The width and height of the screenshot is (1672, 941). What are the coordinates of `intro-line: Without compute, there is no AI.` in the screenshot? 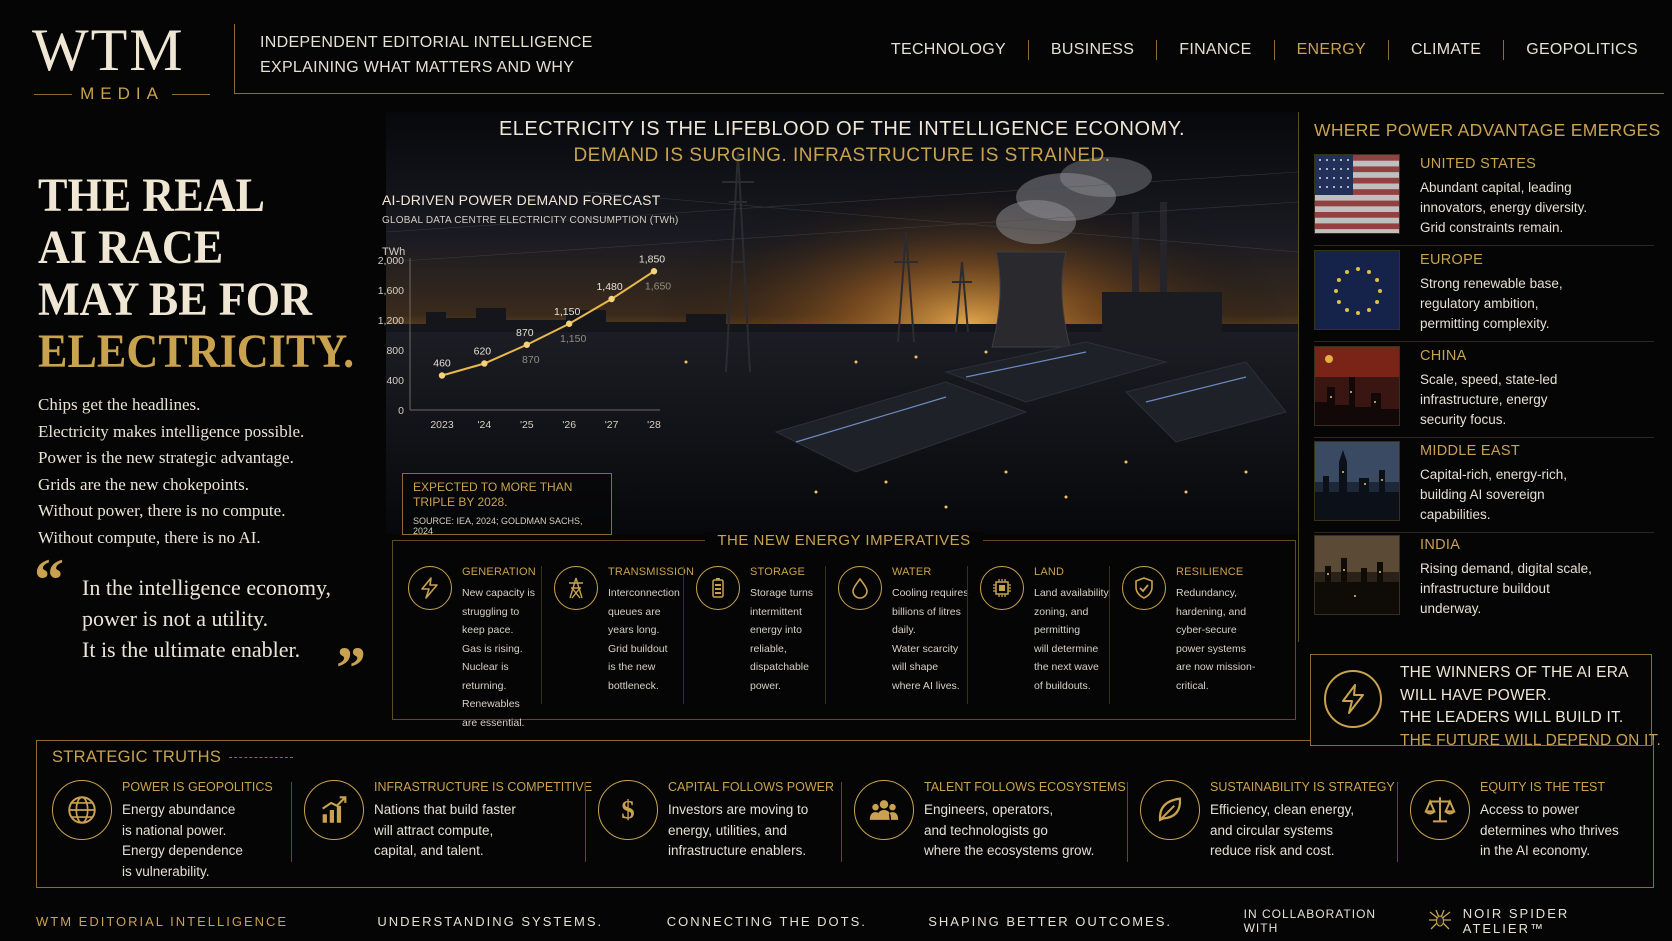 It's located at (149, 537).